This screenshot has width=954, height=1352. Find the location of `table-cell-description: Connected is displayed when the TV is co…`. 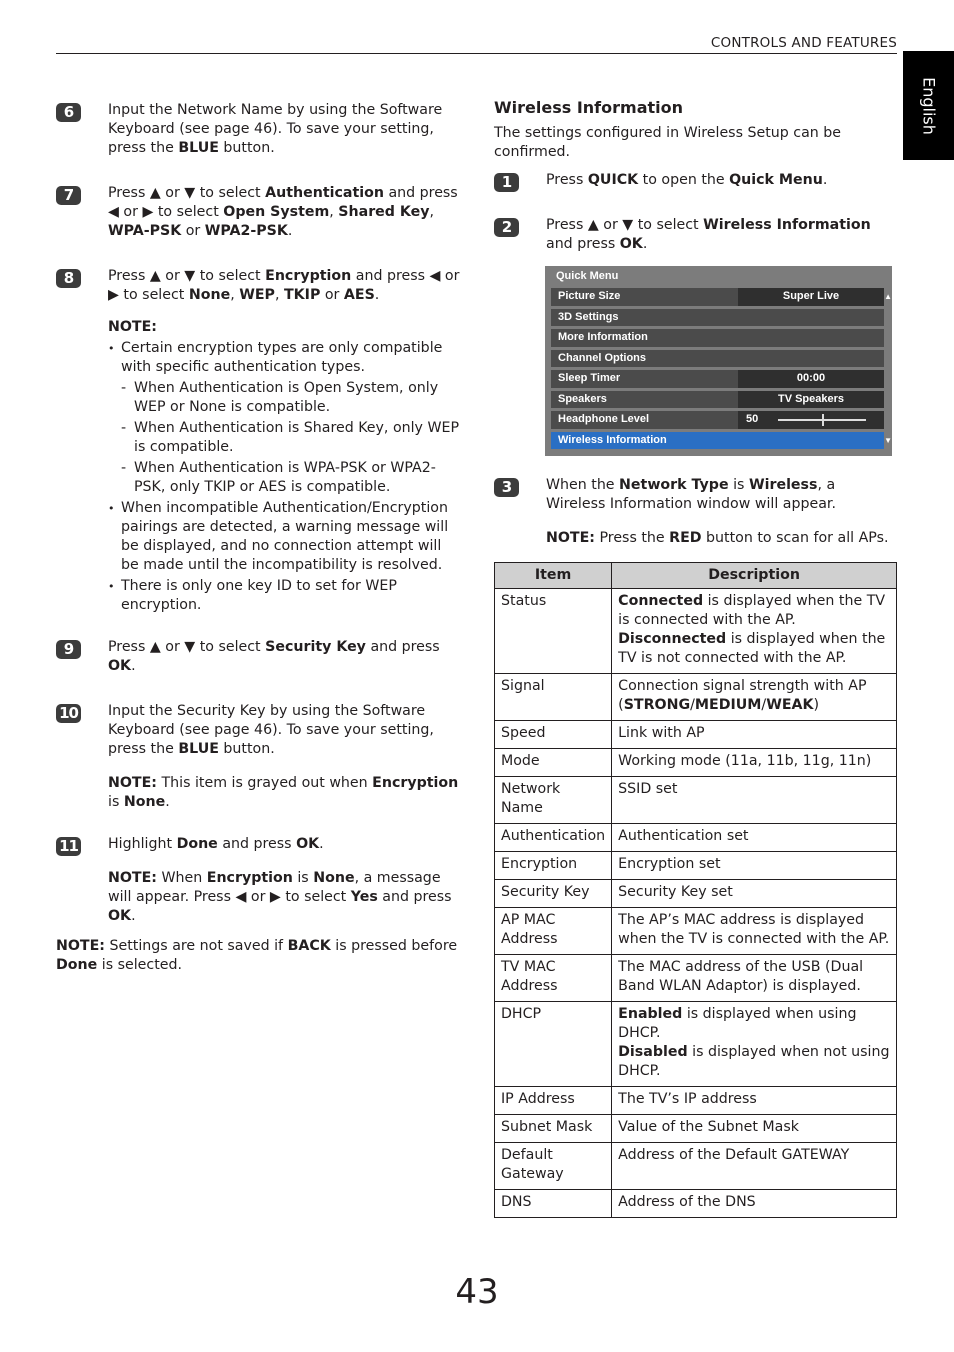

table-cell-description: Connected is displayed when the TV is co… is located at coordinates (754, 631).